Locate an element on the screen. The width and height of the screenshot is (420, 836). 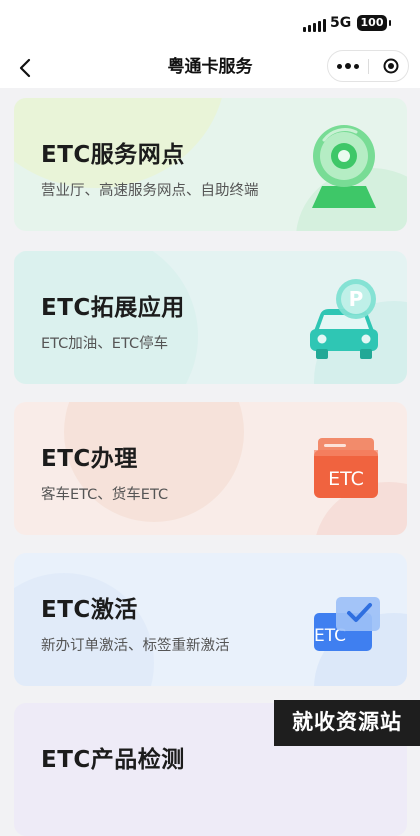
card-subtitle: 营业厅、高速服务网点、自助终端 is located at coordinates (150, 191).